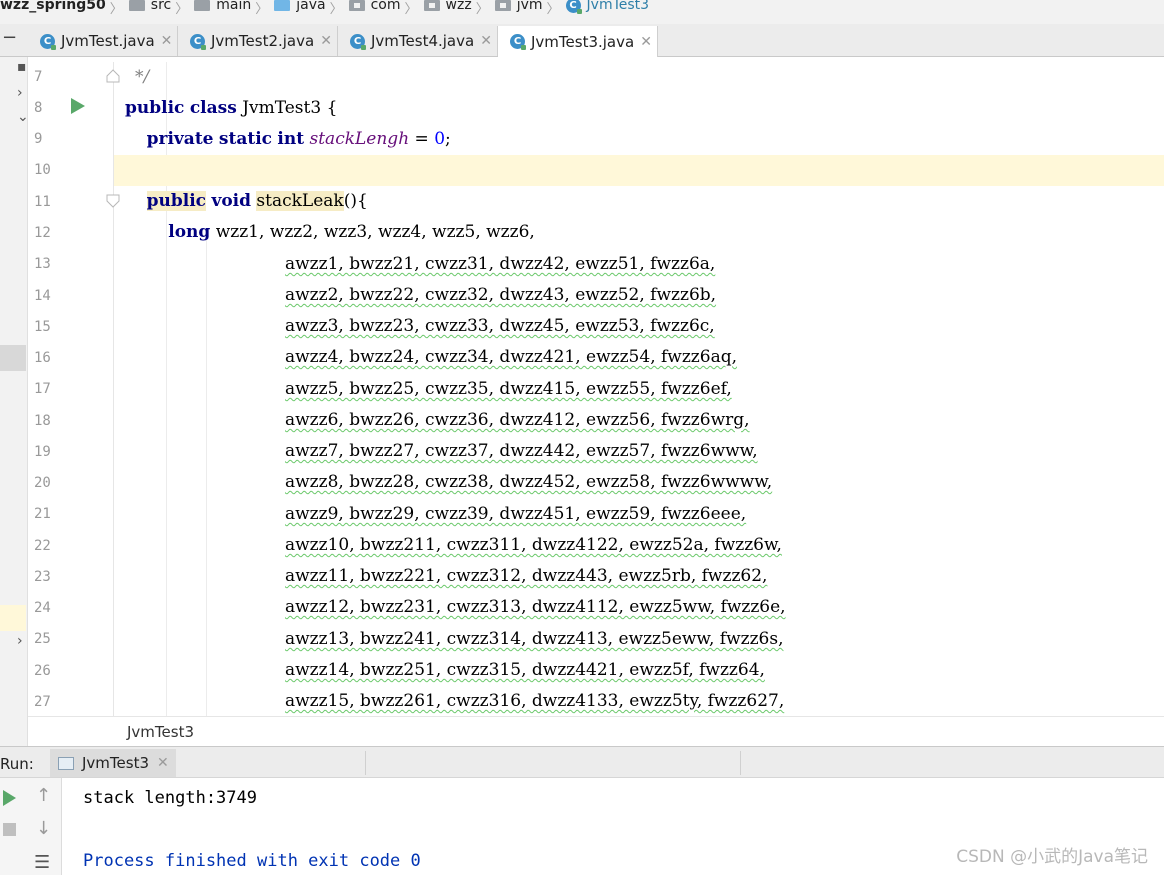  I want to click on variable-list: wzz1, wzz2, wzz3, wzz4, wzz5, wzz6,, so click(375, 232).